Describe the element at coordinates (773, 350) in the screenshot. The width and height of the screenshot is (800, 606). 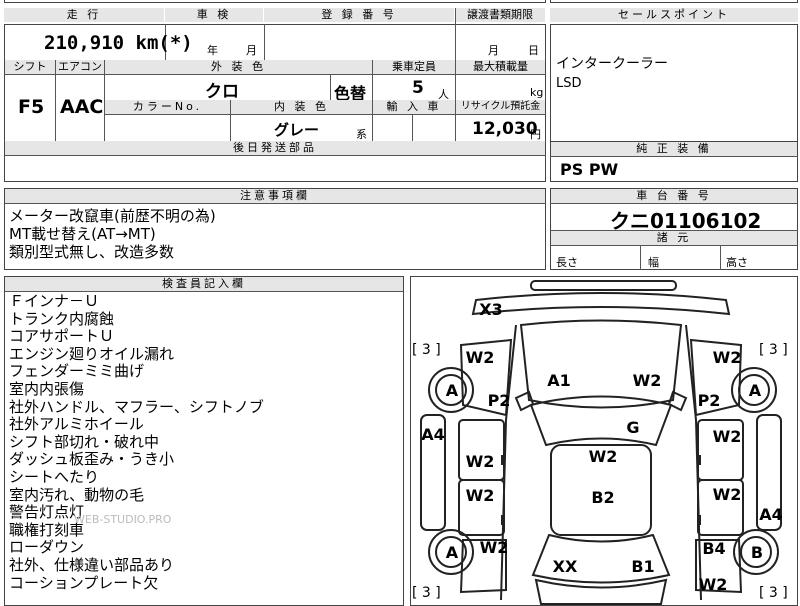
I see `tire-tread-front-right: [ 3 ]` at that location.